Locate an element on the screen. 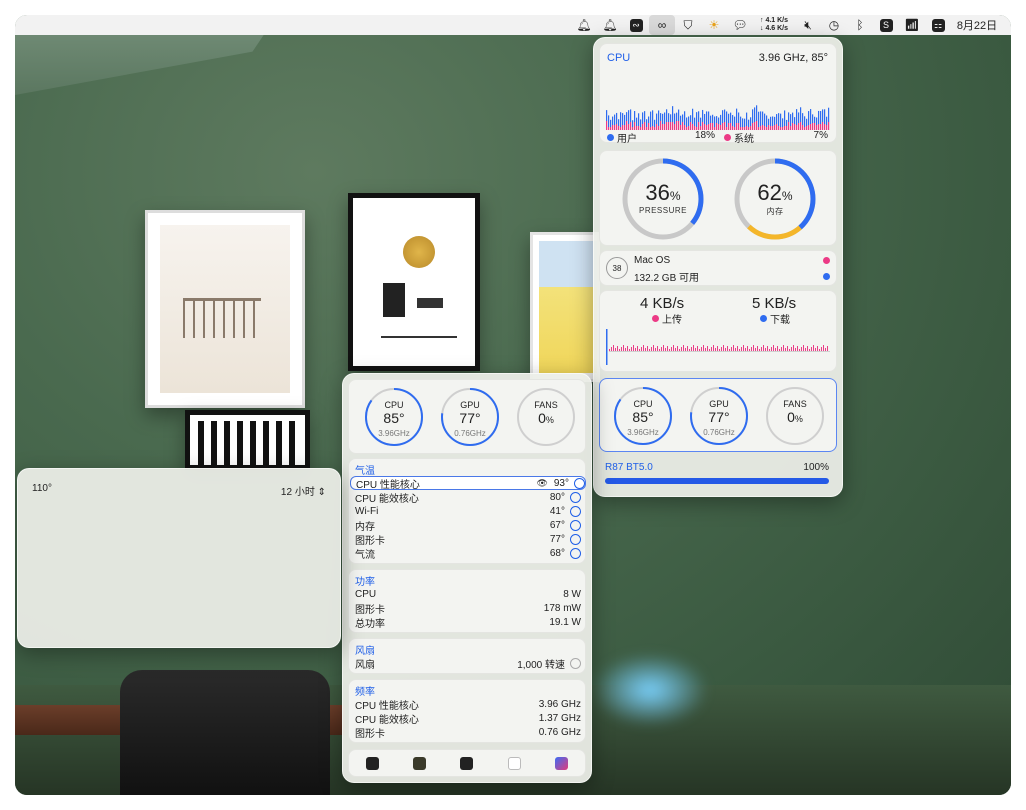  gauge-fans: FANS 0% is located at coordinates (795, 416).